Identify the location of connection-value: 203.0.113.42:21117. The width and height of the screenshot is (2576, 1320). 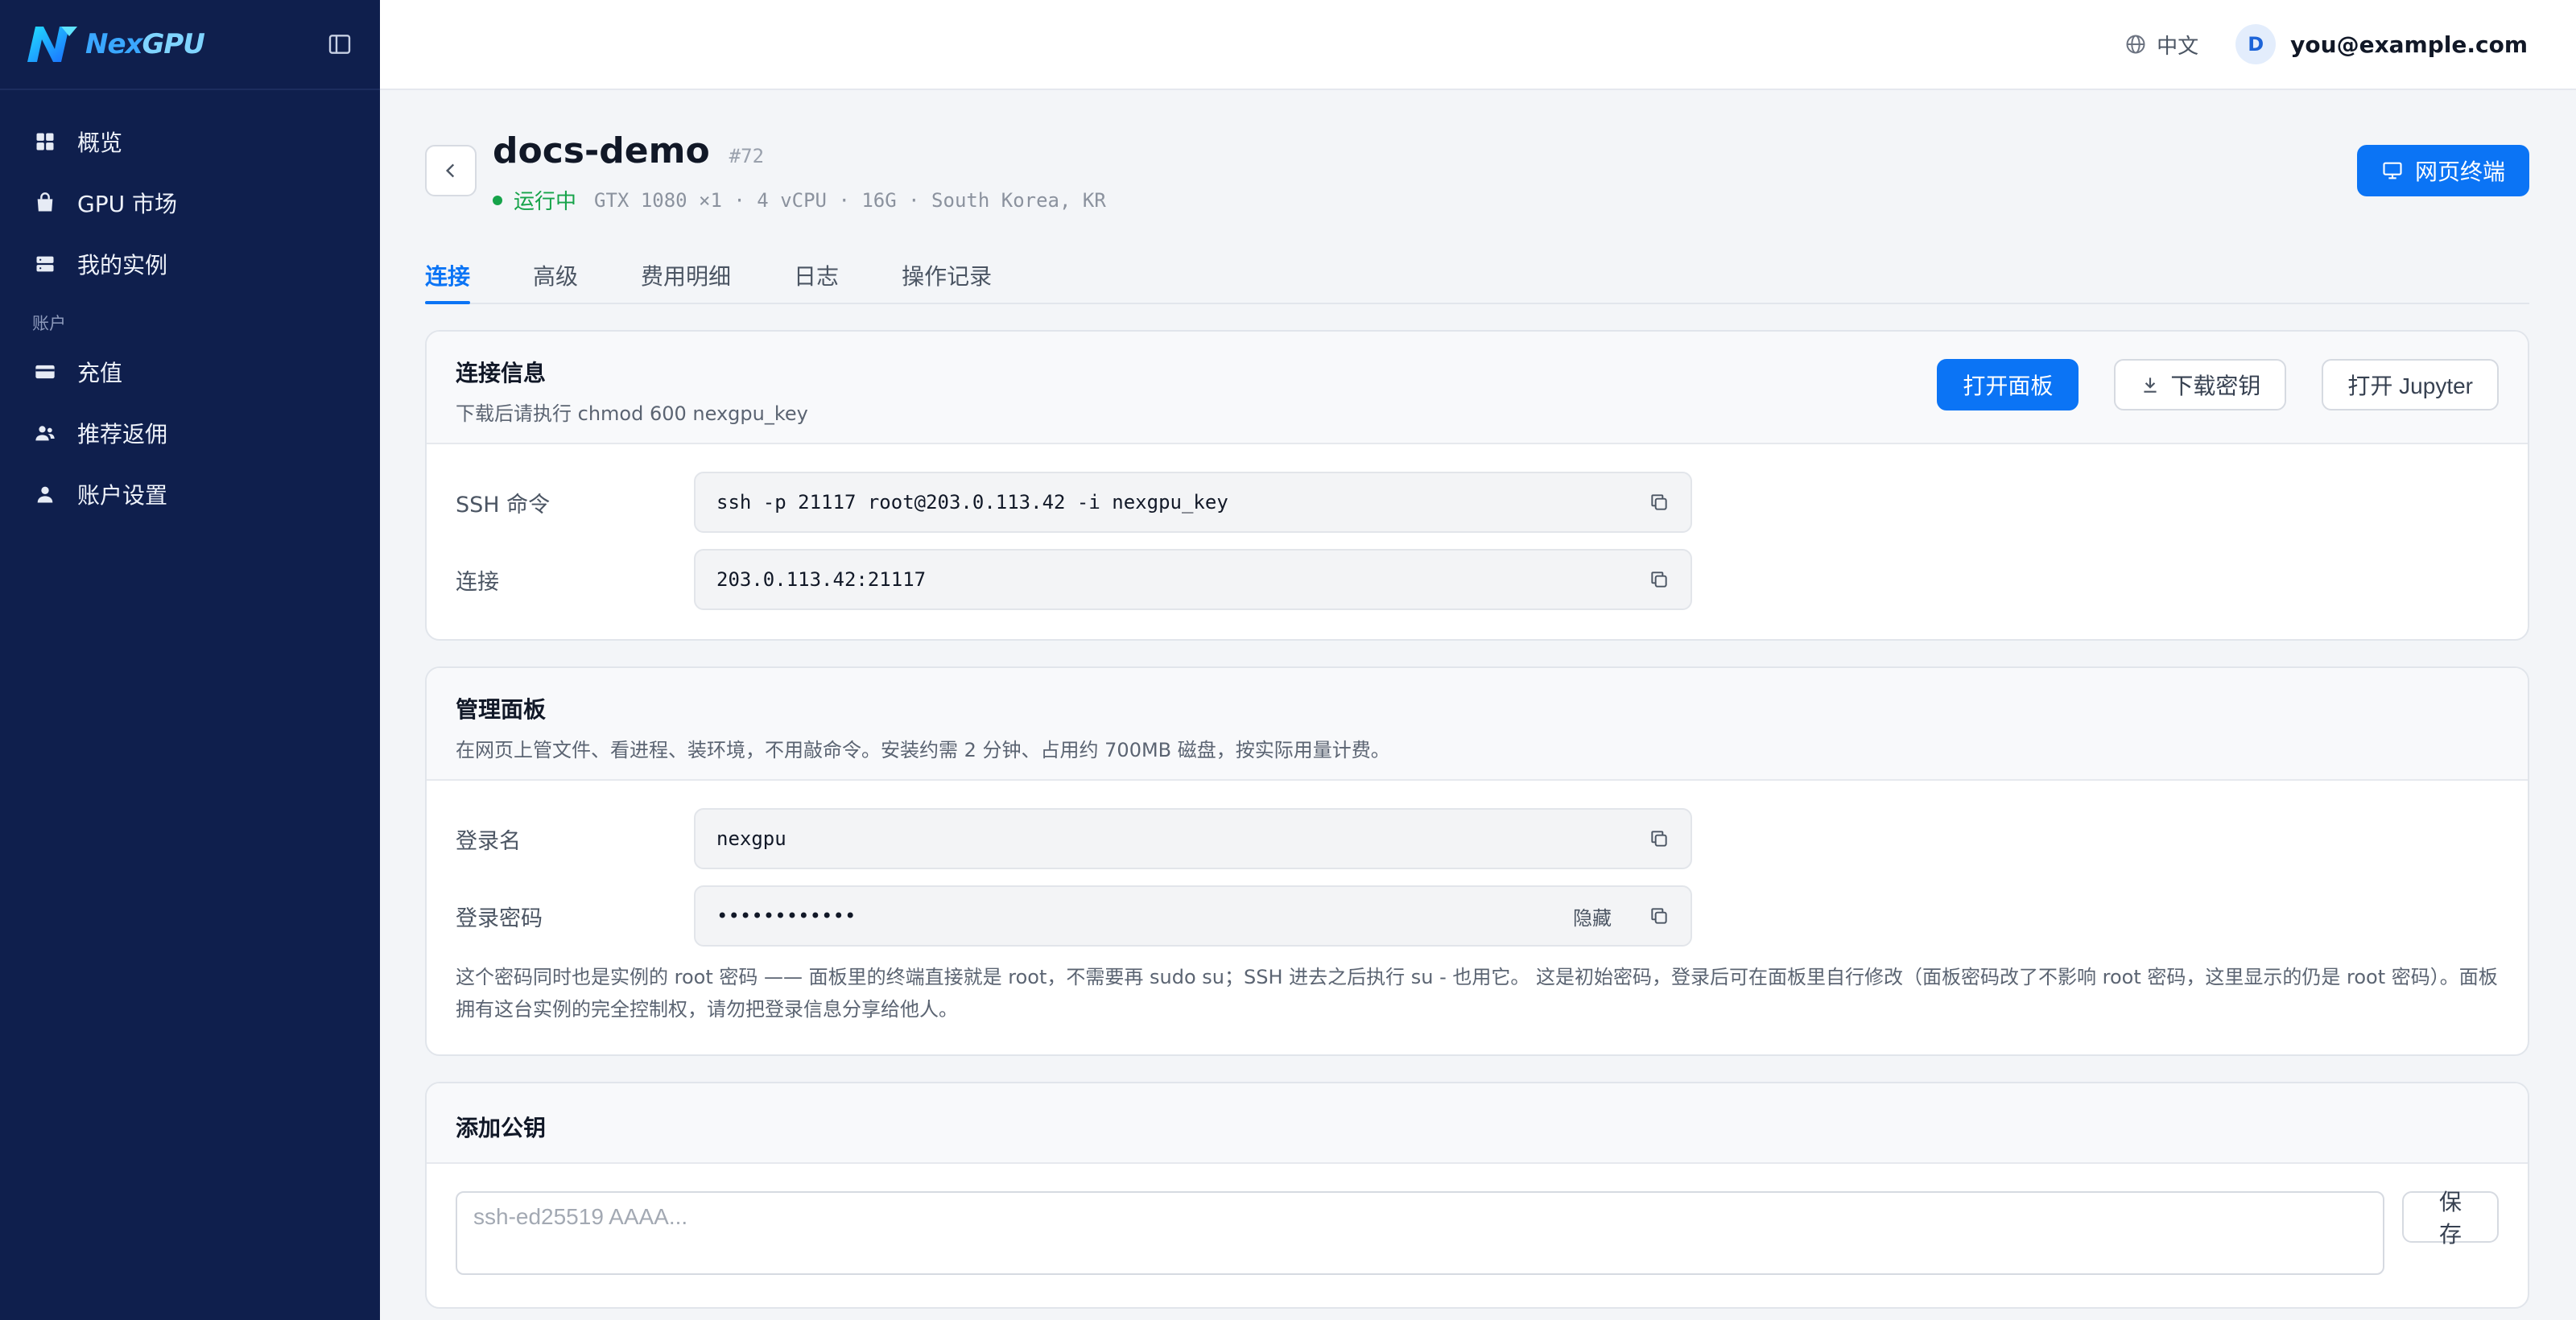
(821, 579).